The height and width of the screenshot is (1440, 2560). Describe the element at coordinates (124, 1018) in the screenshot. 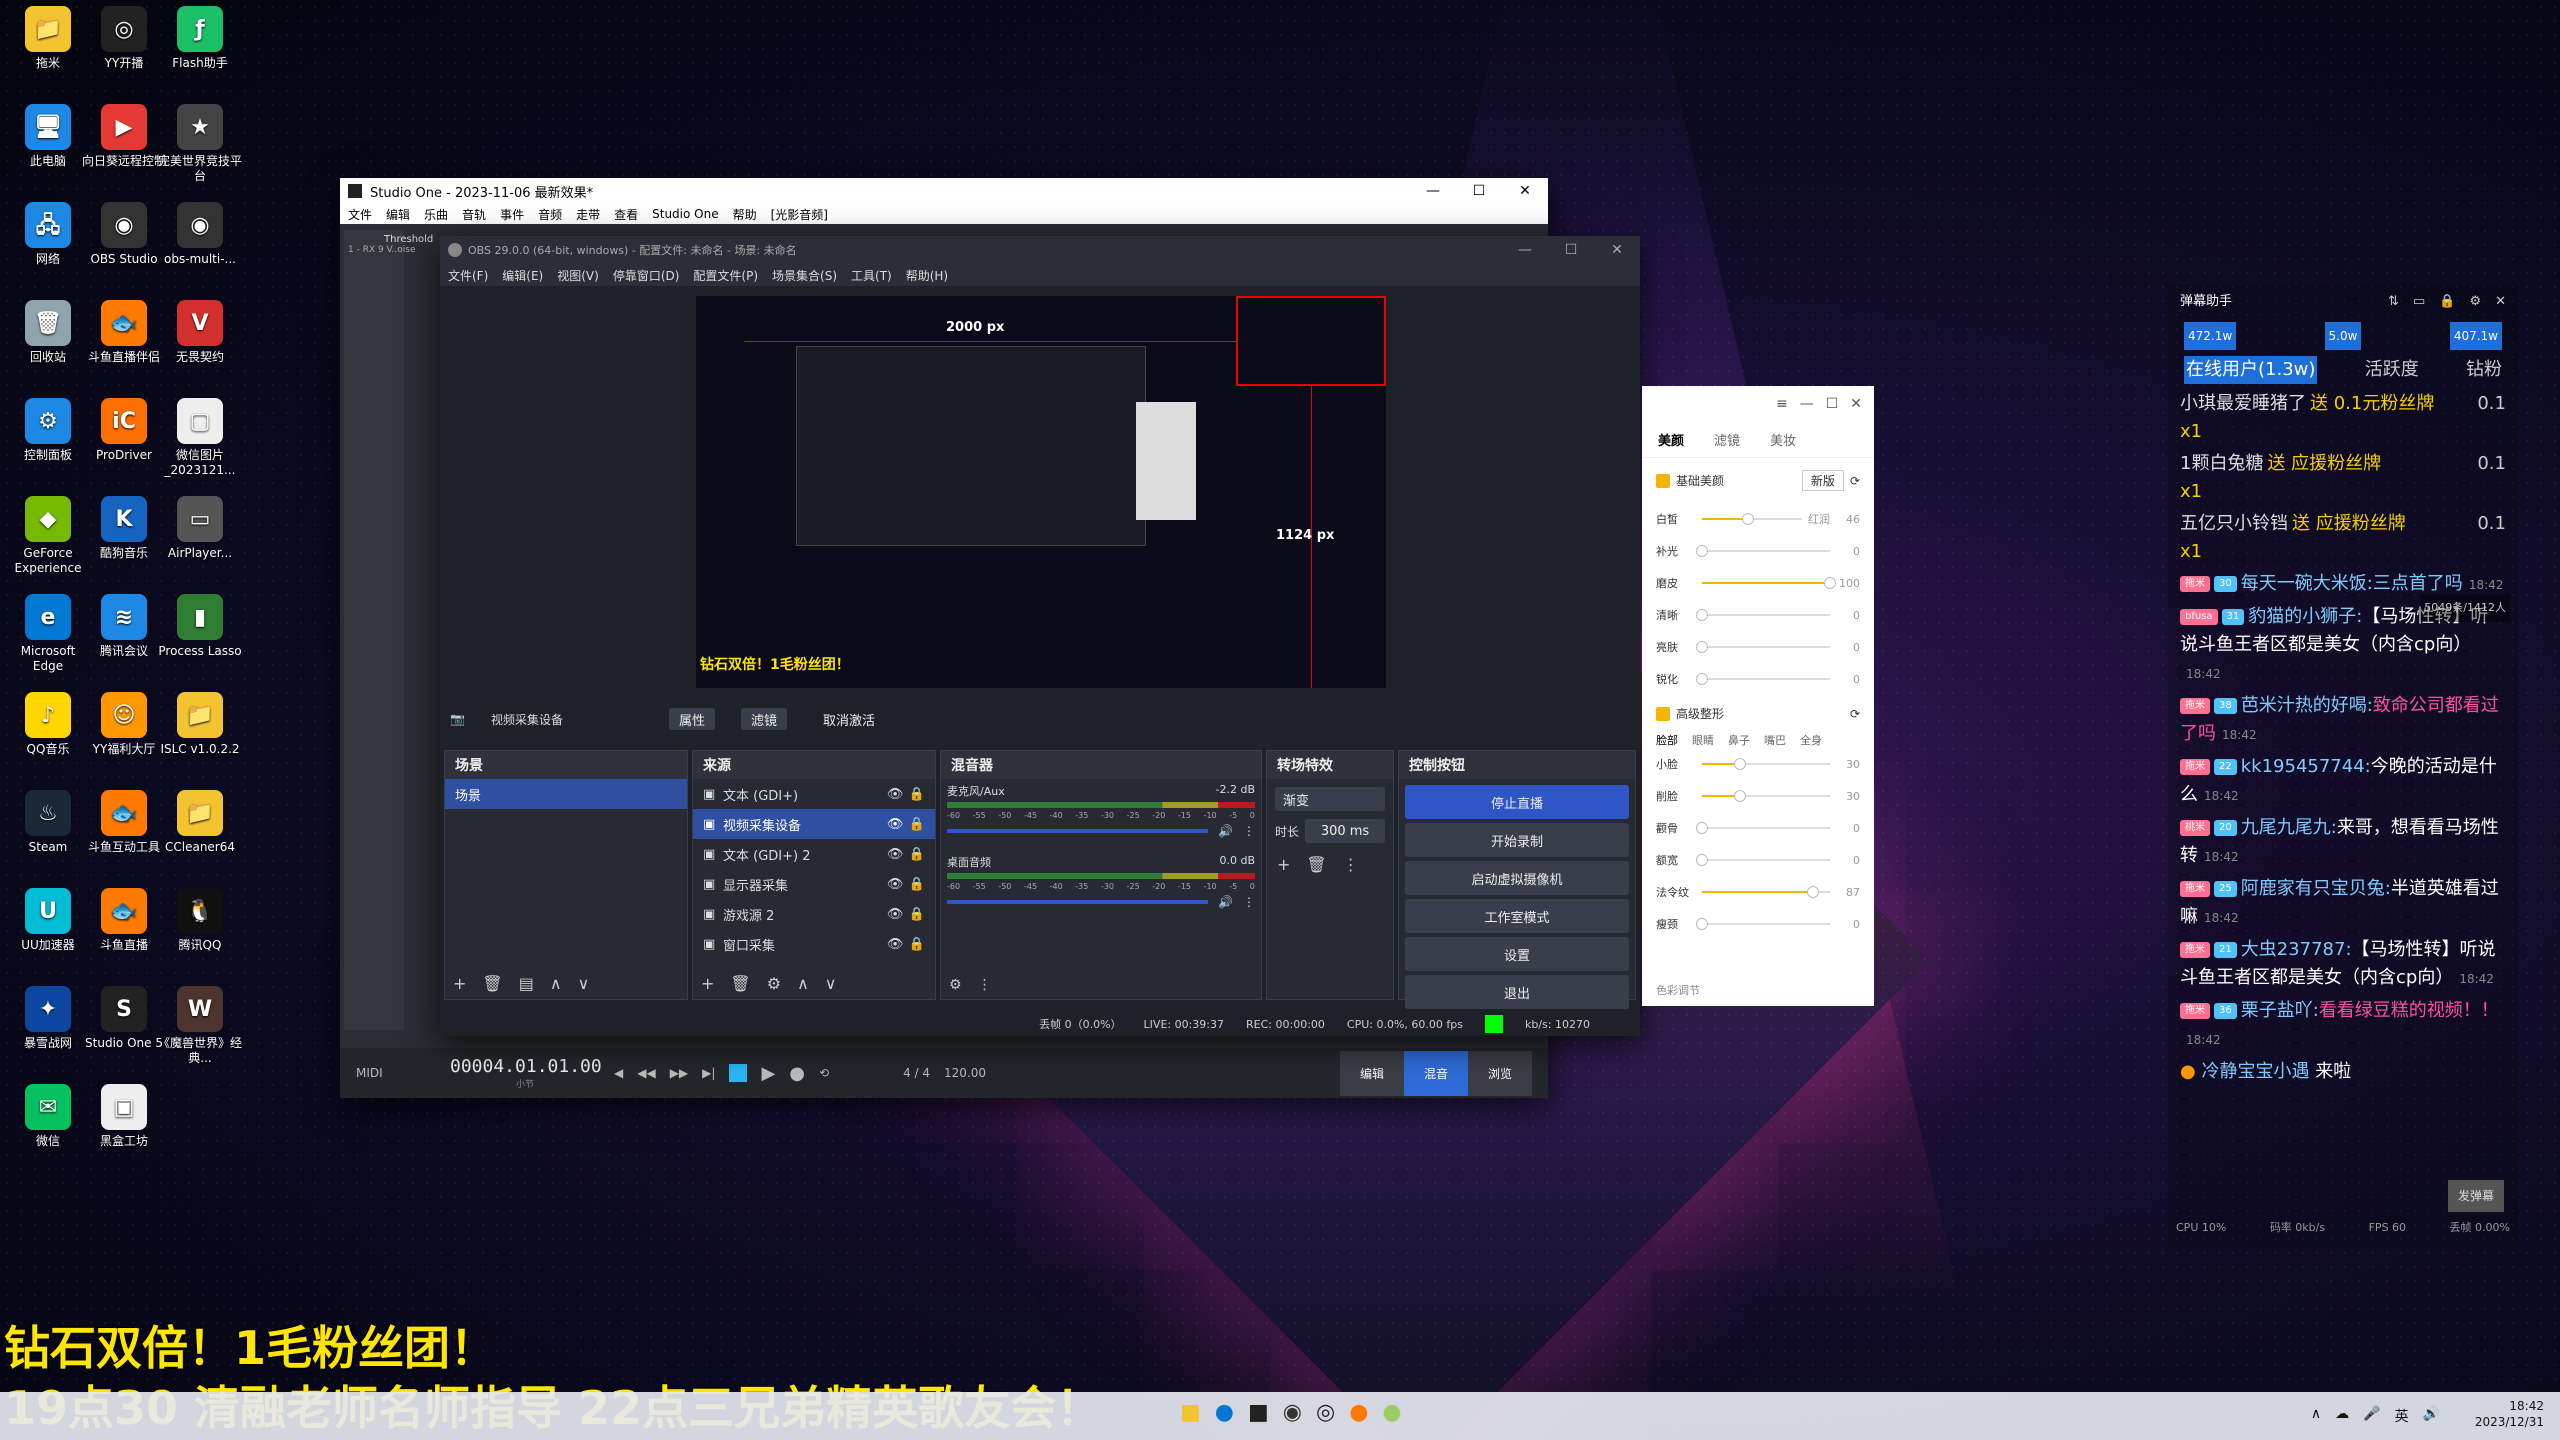

I see `desktop-icon: S Studio One 5` at that location.